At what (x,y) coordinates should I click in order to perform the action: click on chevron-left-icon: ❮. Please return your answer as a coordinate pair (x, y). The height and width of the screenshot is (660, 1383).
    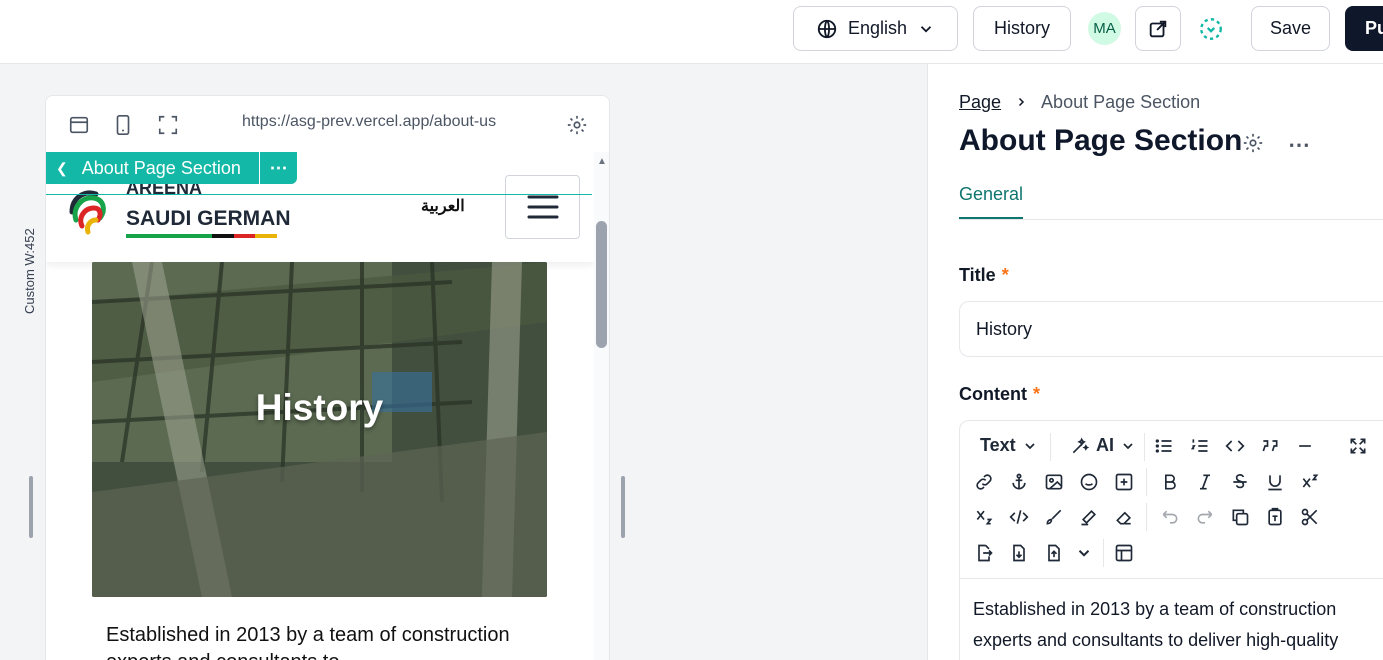
    Looking at the image, I should click on (62, 167).